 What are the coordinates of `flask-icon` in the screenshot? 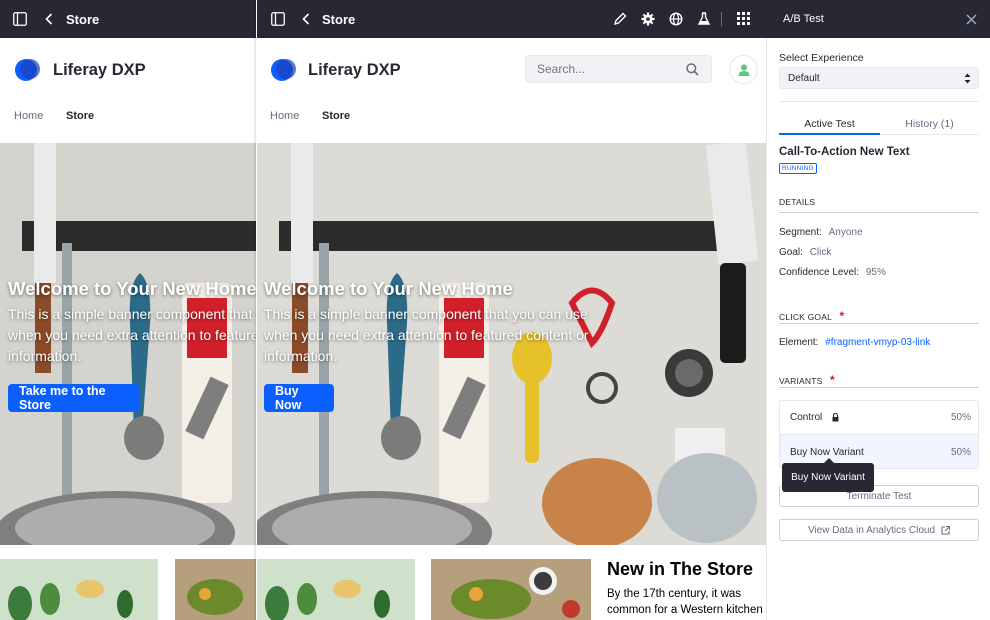 It's located at (704, 19).